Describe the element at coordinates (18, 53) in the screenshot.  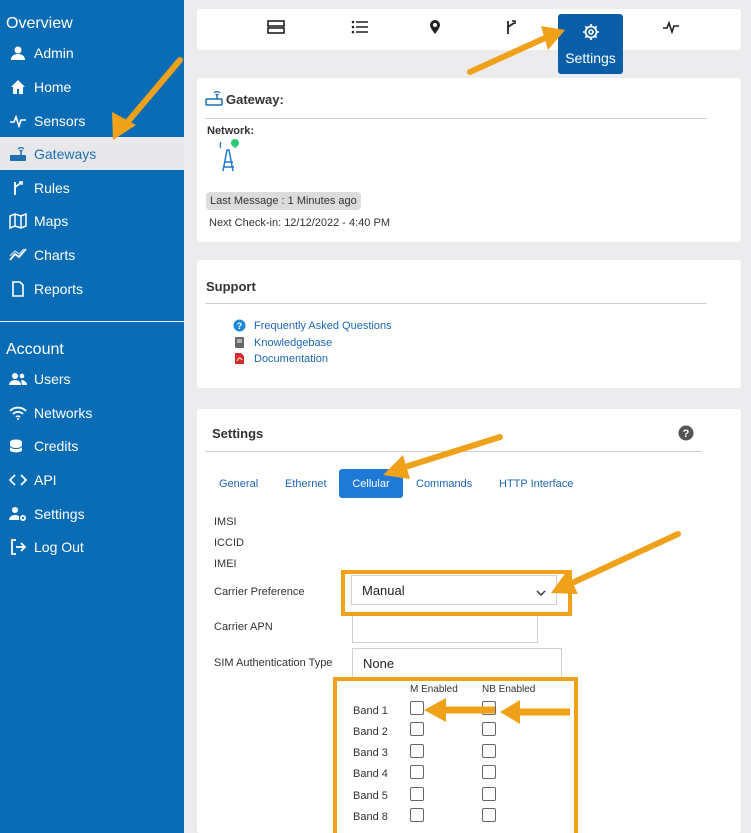
I see `user-icon` at that location.